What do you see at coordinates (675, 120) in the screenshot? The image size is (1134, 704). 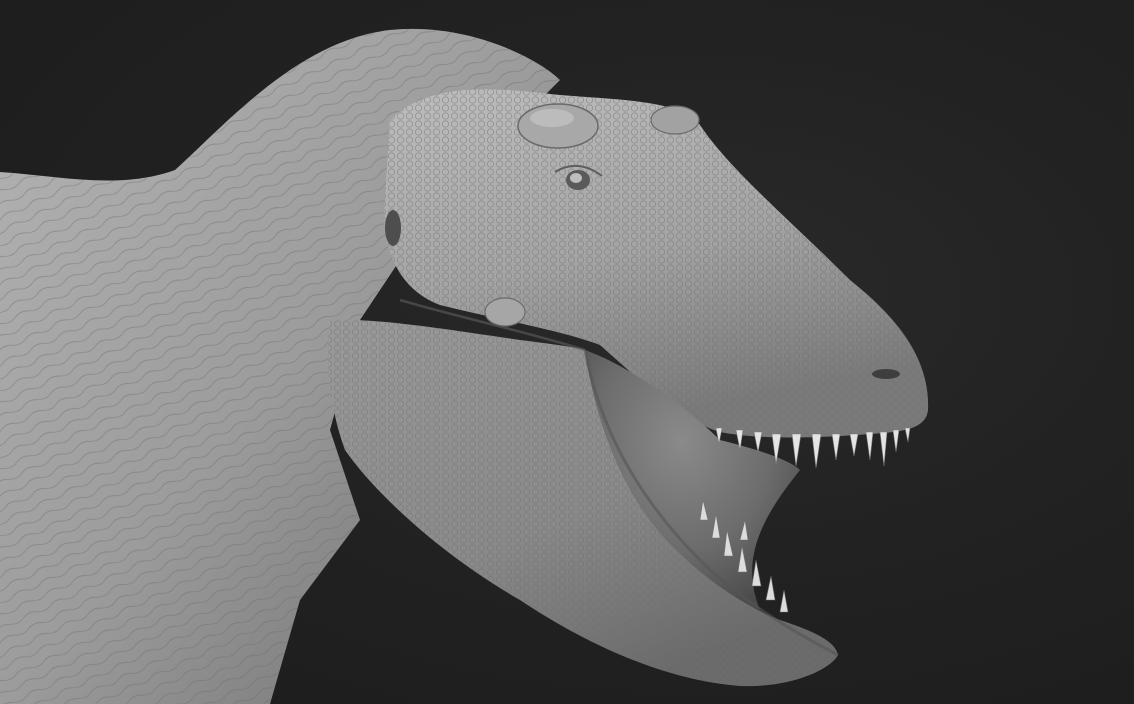 I see `rear-horn` at bounding box center [675, 120].